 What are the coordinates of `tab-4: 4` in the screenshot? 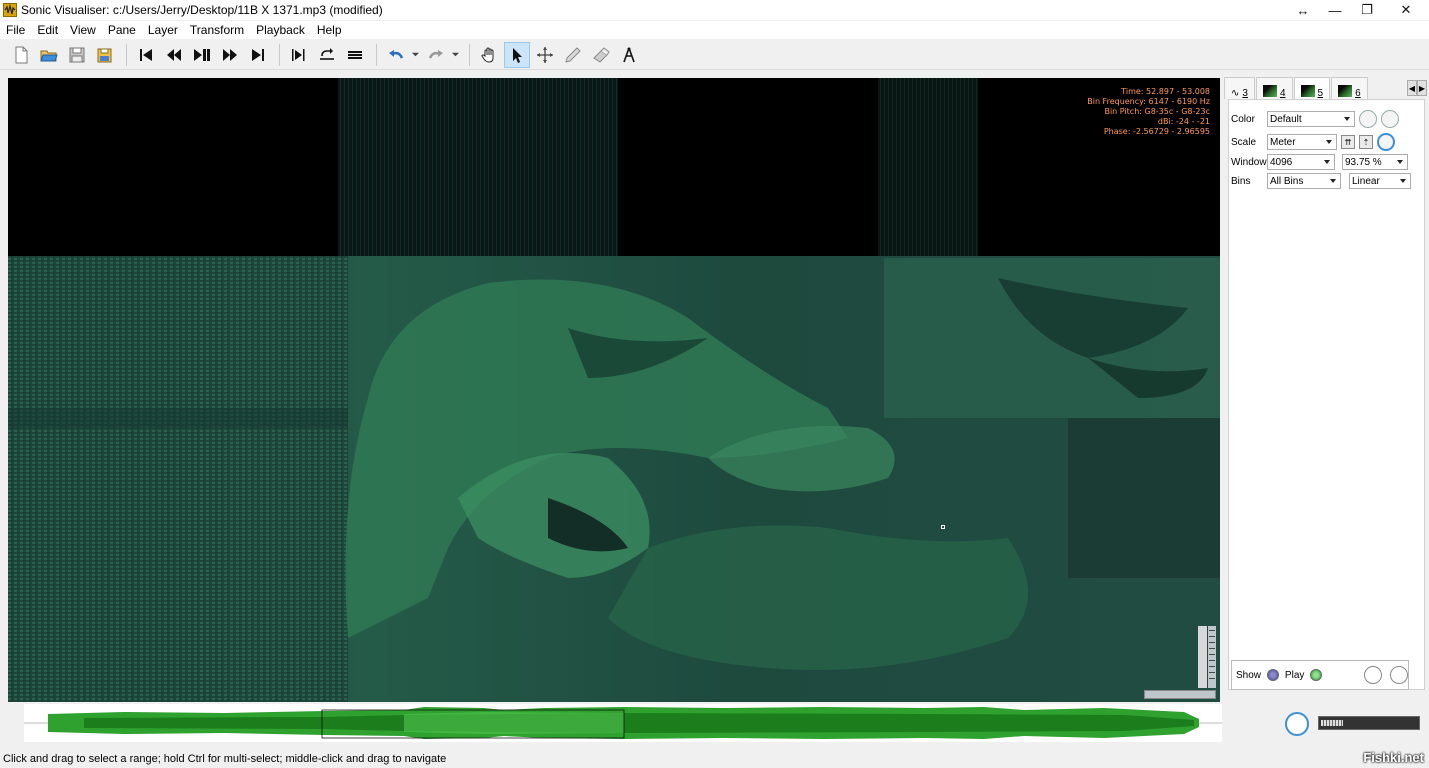 It's located at (1274, 88).